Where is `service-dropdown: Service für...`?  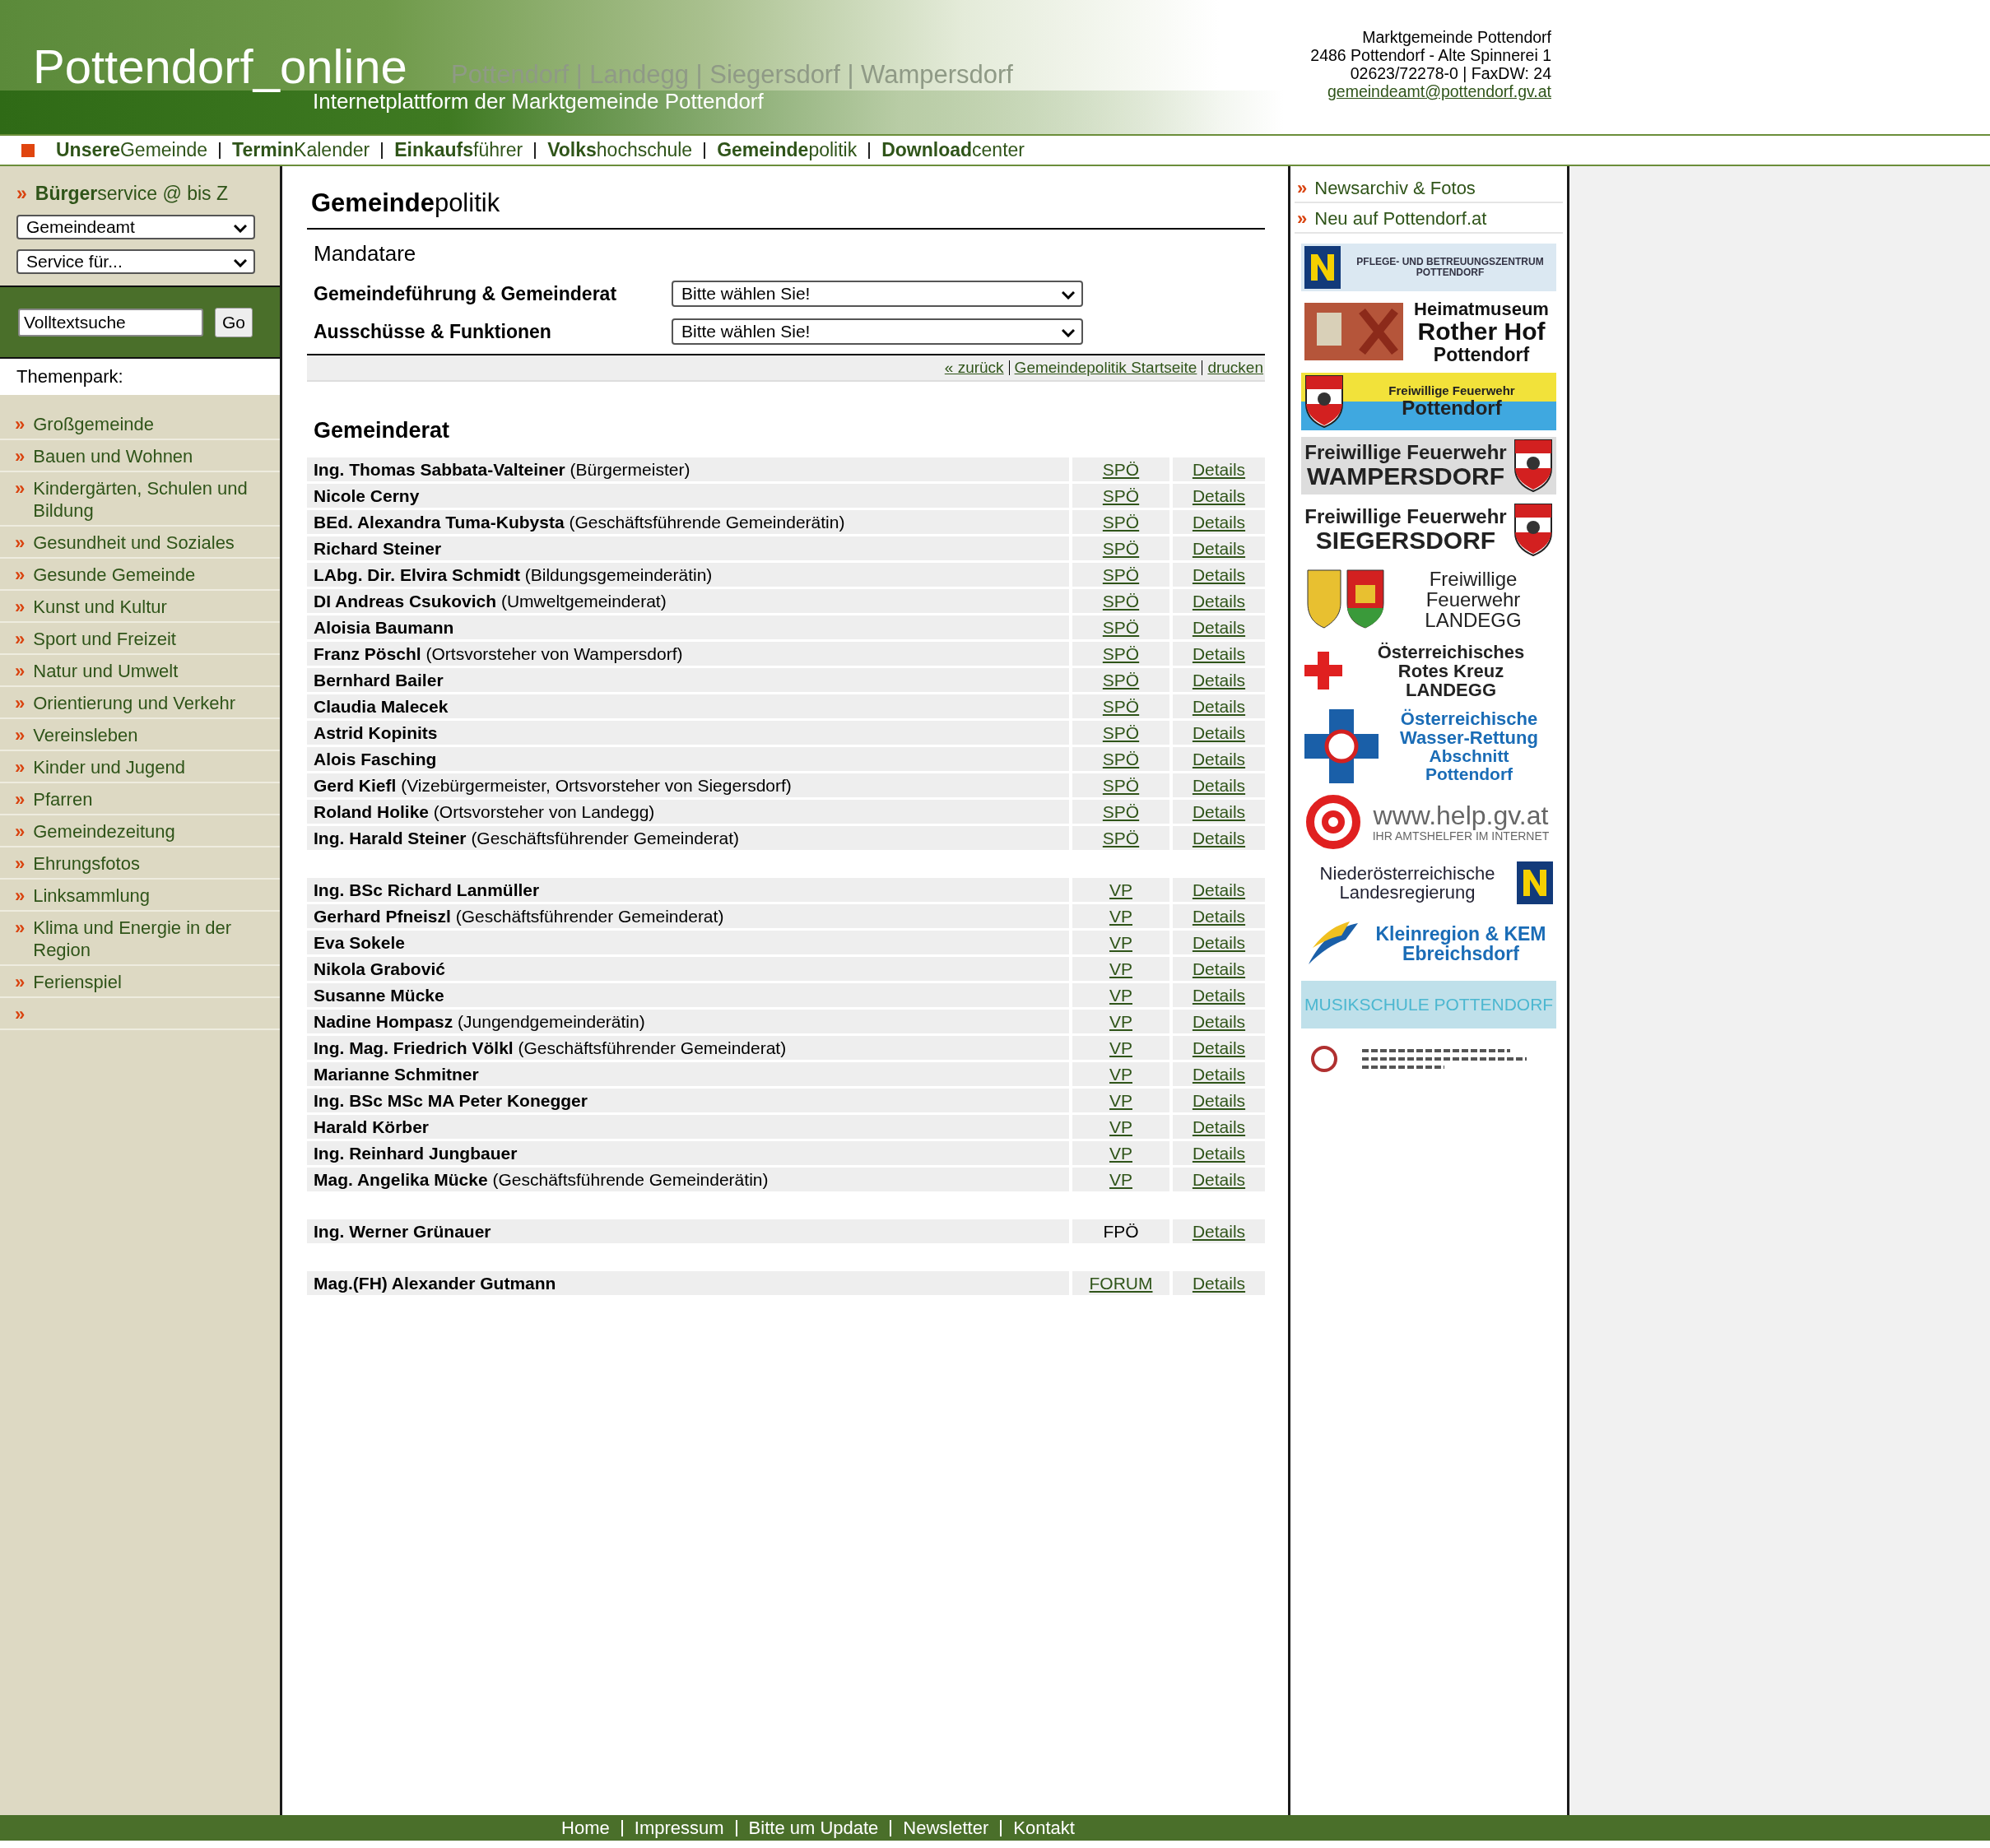 service-dropdown: Service für... is located at coordinates (135, 261).